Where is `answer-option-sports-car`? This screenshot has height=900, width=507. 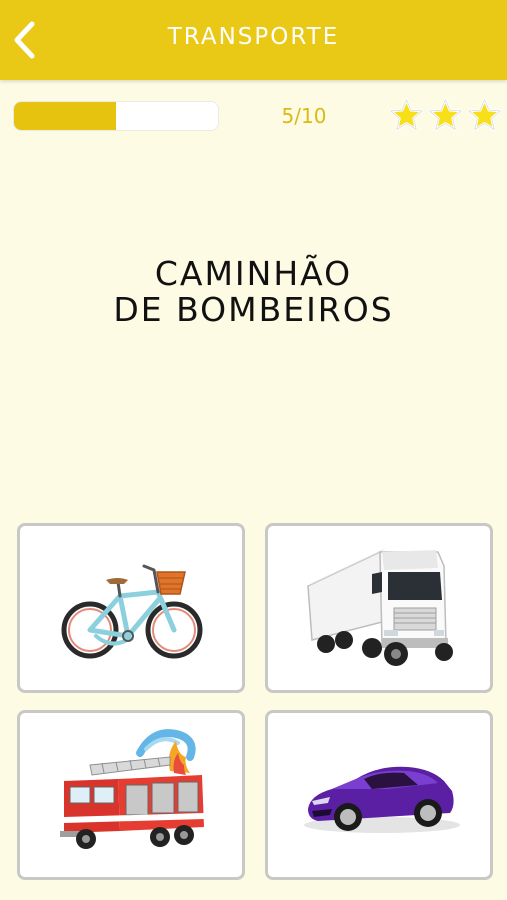
answer-option-sports-car is located at coordinates (379, 795).